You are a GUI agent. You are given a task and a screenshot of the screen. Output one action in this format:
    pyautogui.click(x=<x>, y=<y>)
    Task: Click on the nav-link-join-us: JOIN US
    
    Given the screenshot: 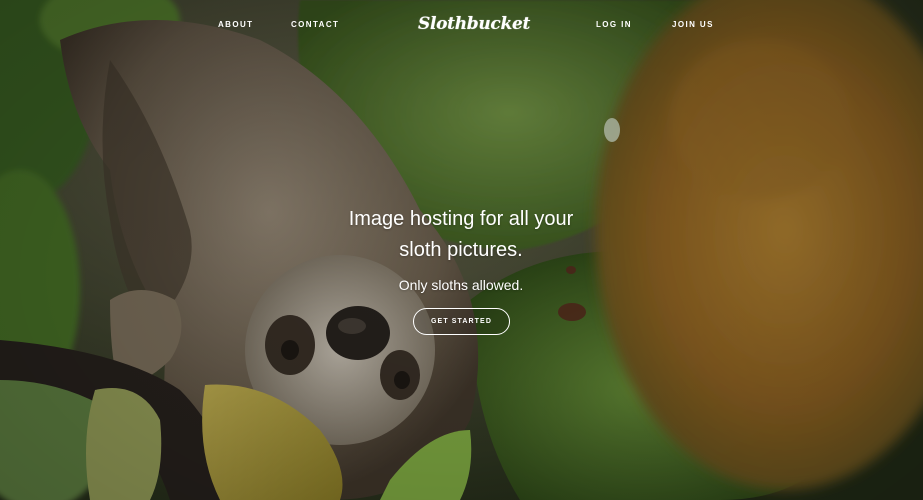 What is the action you would take?
    pyautogui.click(x=693, y=24)
    